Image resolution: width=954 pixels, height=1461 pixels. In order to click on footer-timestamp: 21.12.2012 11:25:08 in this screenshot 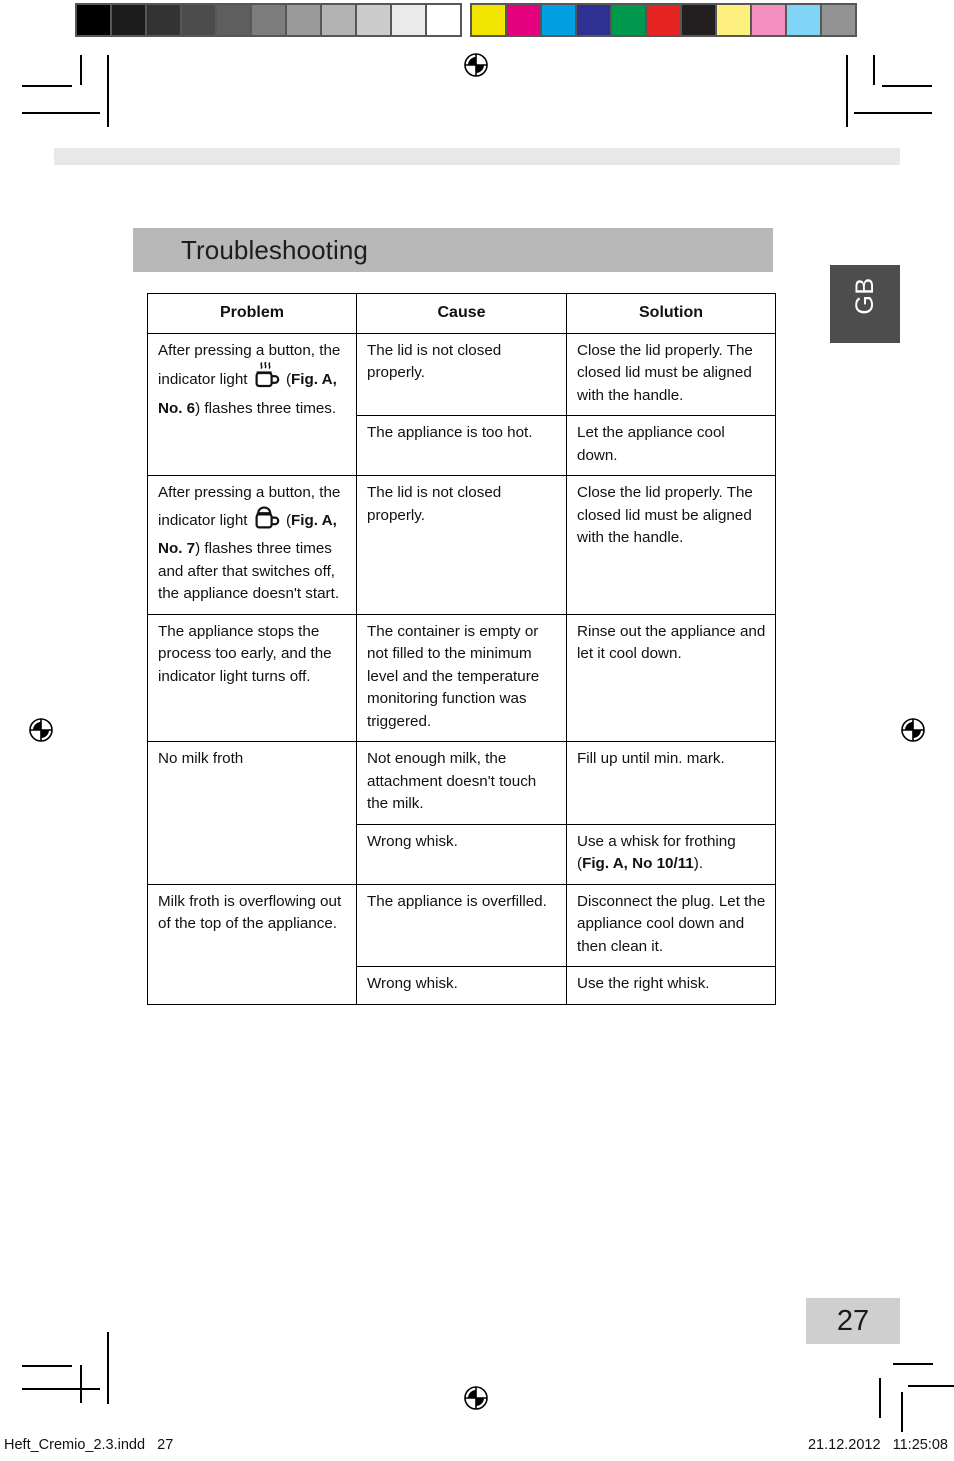, I will do `click(877, 1445)`.